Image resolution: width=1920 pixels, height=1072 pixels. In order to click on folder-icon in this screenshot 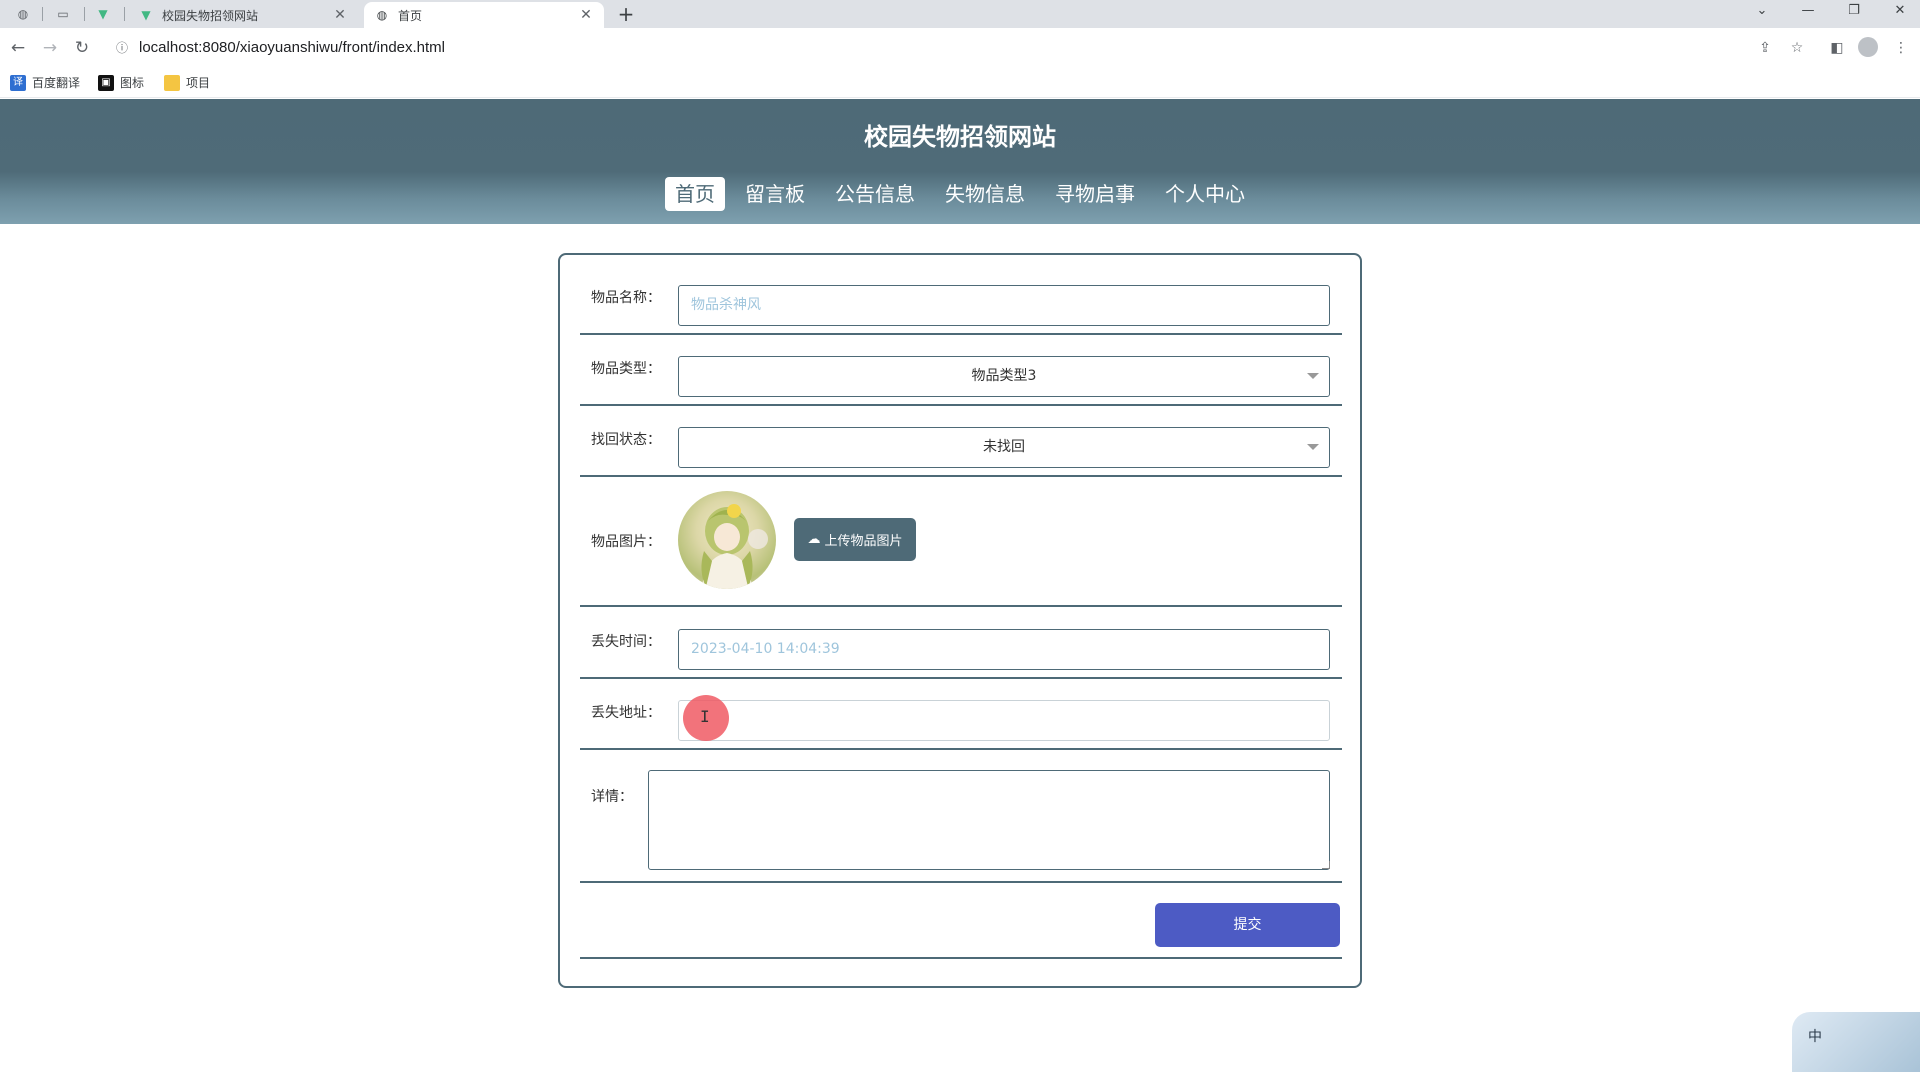, I will do `click(172, 82)`.